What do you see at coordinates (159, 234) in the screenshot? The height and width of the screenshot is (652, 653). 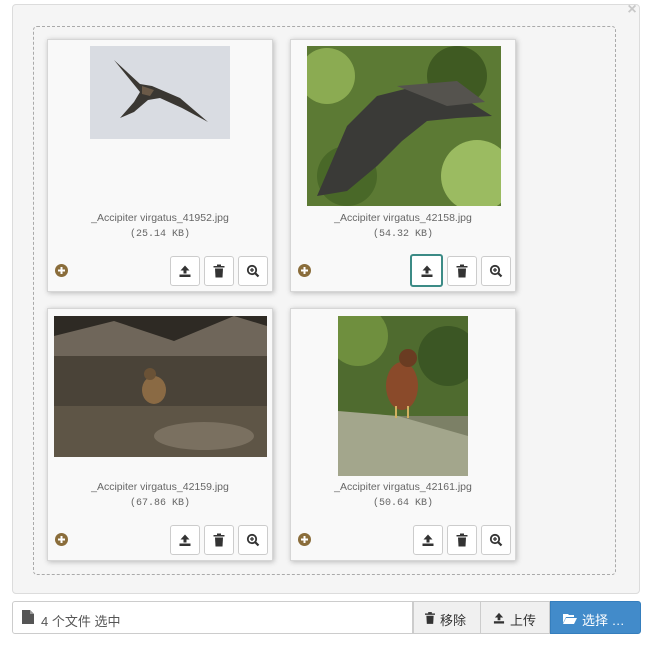 I see `file-size: (25.14 KB)` at bounding box center [159, 234].